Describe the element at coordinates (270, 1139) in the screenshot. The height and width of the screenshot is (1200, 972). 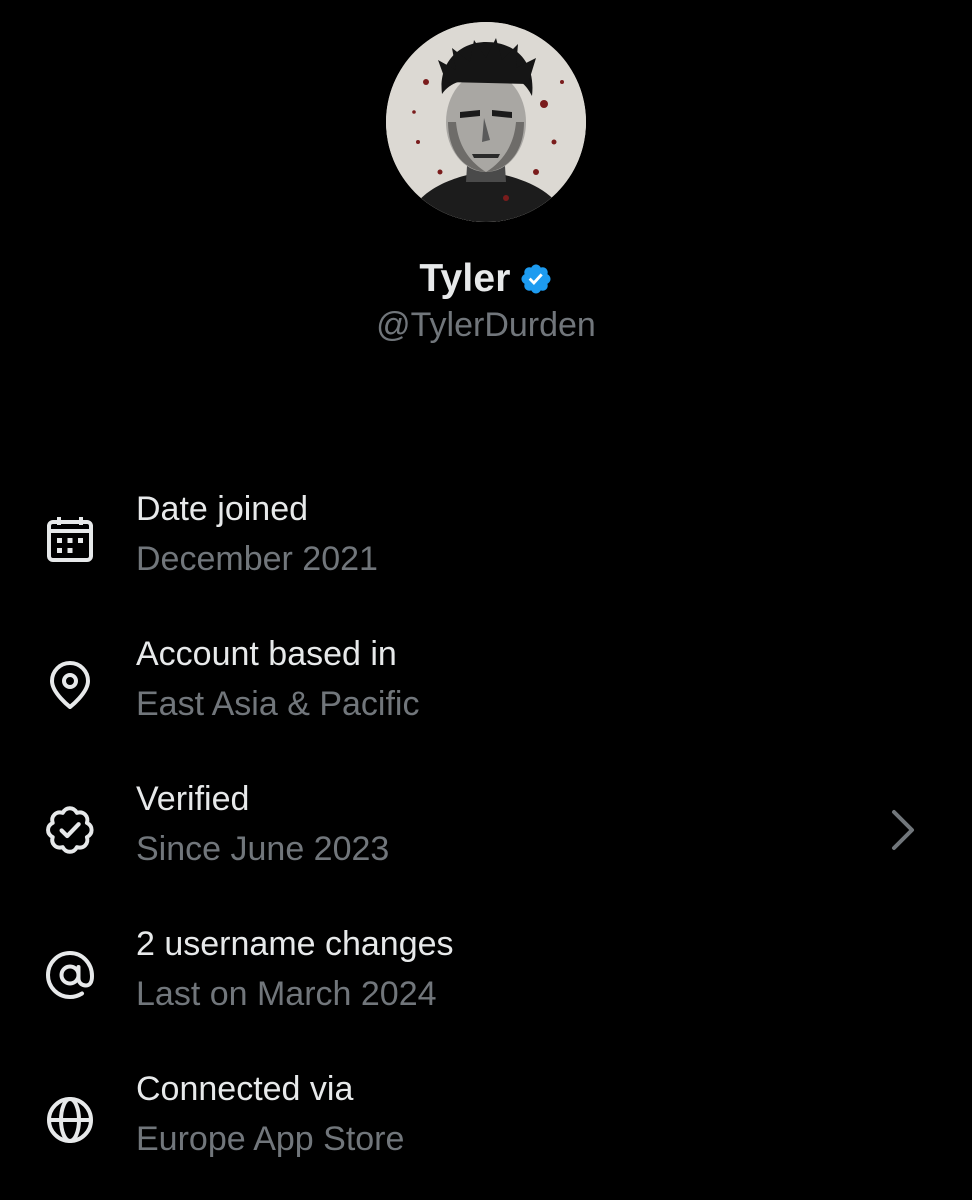
I see `info-value: Europe App Store` at that location.